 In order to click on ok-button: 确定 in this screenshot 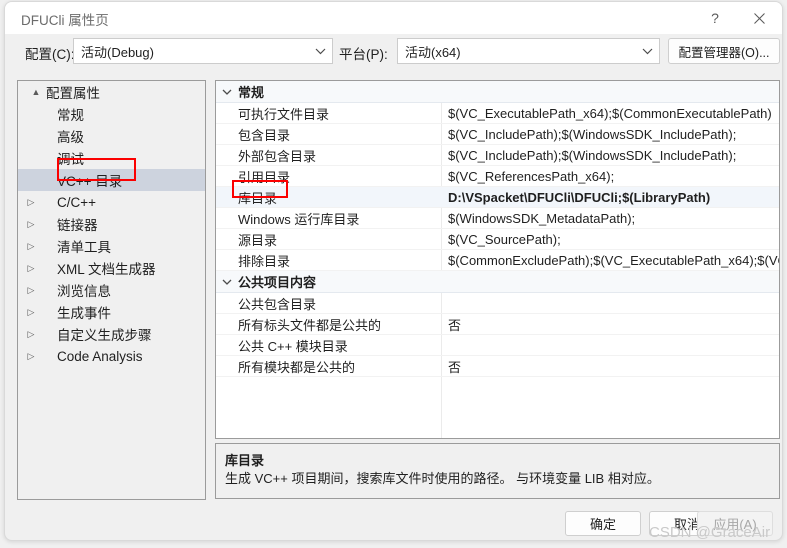, I will do `click(603, 523)`.